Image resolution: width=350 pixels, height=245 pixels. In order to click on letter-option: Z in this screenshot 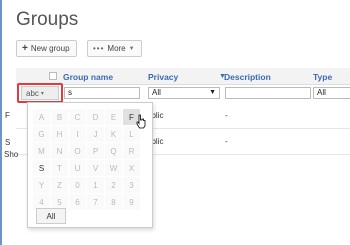, I will do `click(59, 185)`.